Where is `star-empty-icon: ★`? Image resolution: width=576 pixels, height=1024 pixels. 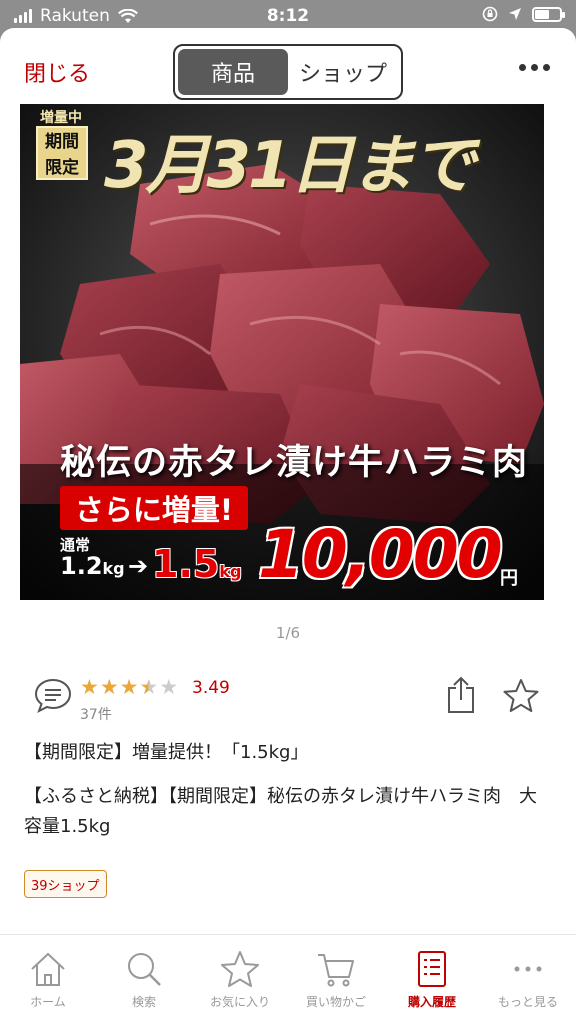 star-empty-icon: ★ is located at coordinates (169, 687).